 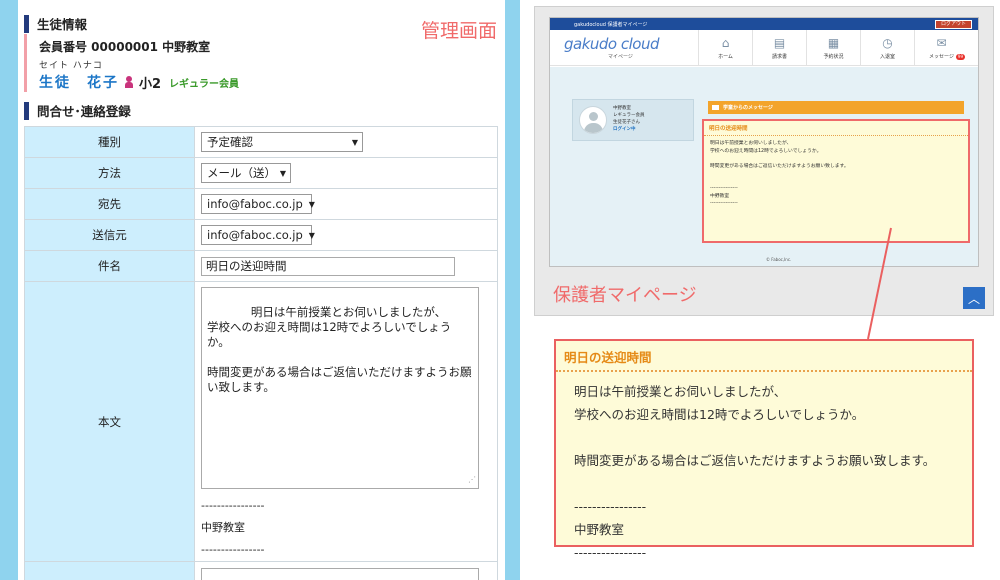 What do you see at coordinates (593, 120) in the screenshot?
I see `avatar` at bounding box center [593, 120].